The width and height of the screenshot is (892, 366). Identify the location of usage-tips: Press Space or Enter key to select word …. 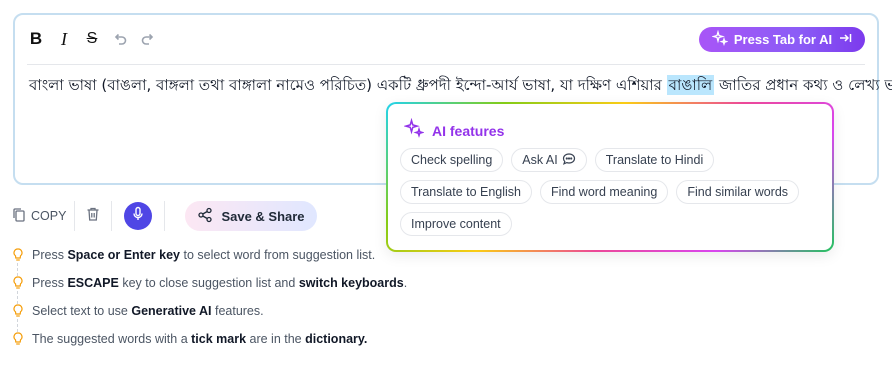
(209, 304).